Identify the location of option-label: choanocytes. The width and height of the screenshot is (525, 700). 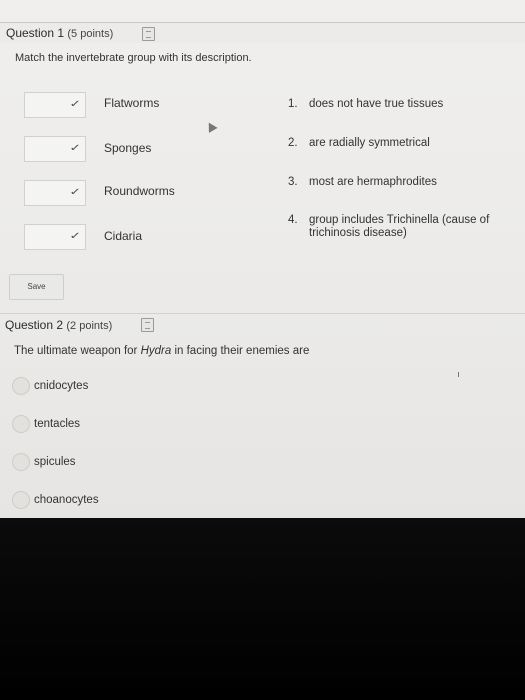
(66, 500).